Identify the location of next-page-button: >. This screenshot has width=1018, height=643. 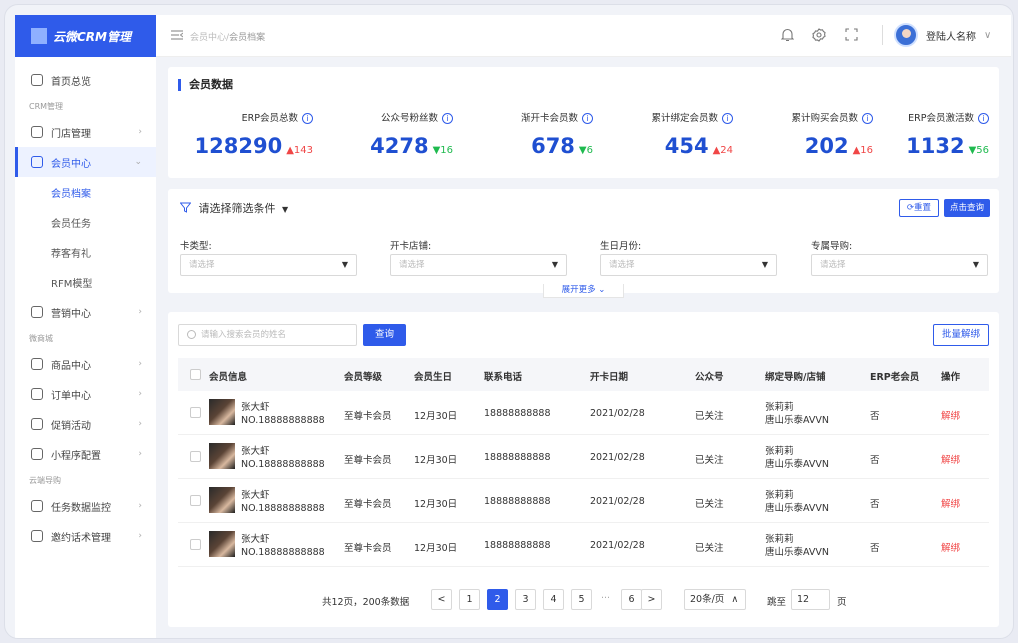
(651, 599).